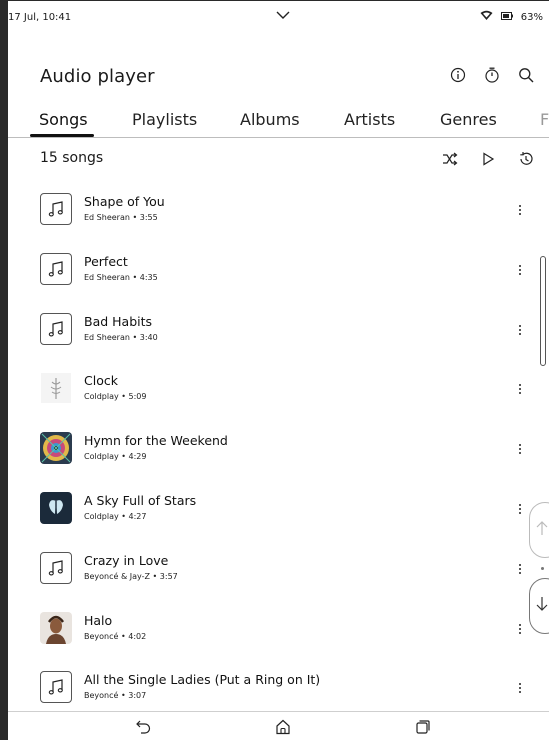 Image resolution: width=549 pixels, height=740 pixels. Describe the element at coordinates (267, 270) in the screenshot. I see `song-row: Perfect Ed Sheeran • 4:35` at that location.